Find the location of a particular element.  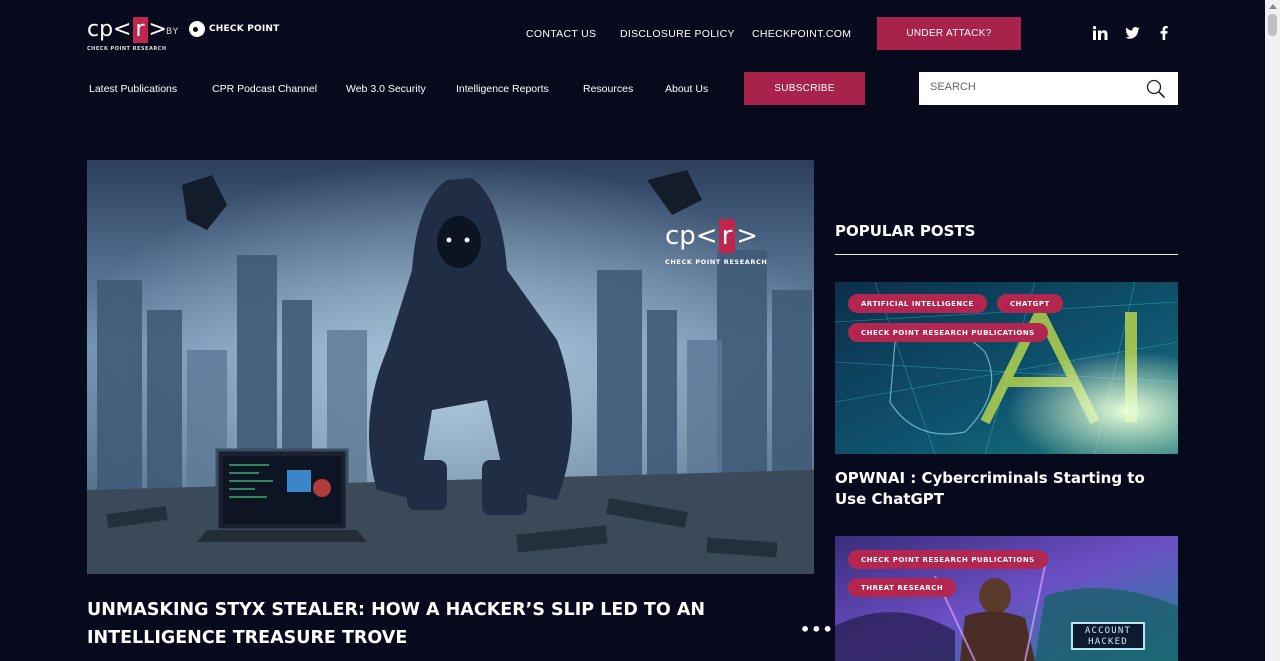

nav-cpr-podcast-channel: CPR Podcast Channel is located at coordinates (264, 89).